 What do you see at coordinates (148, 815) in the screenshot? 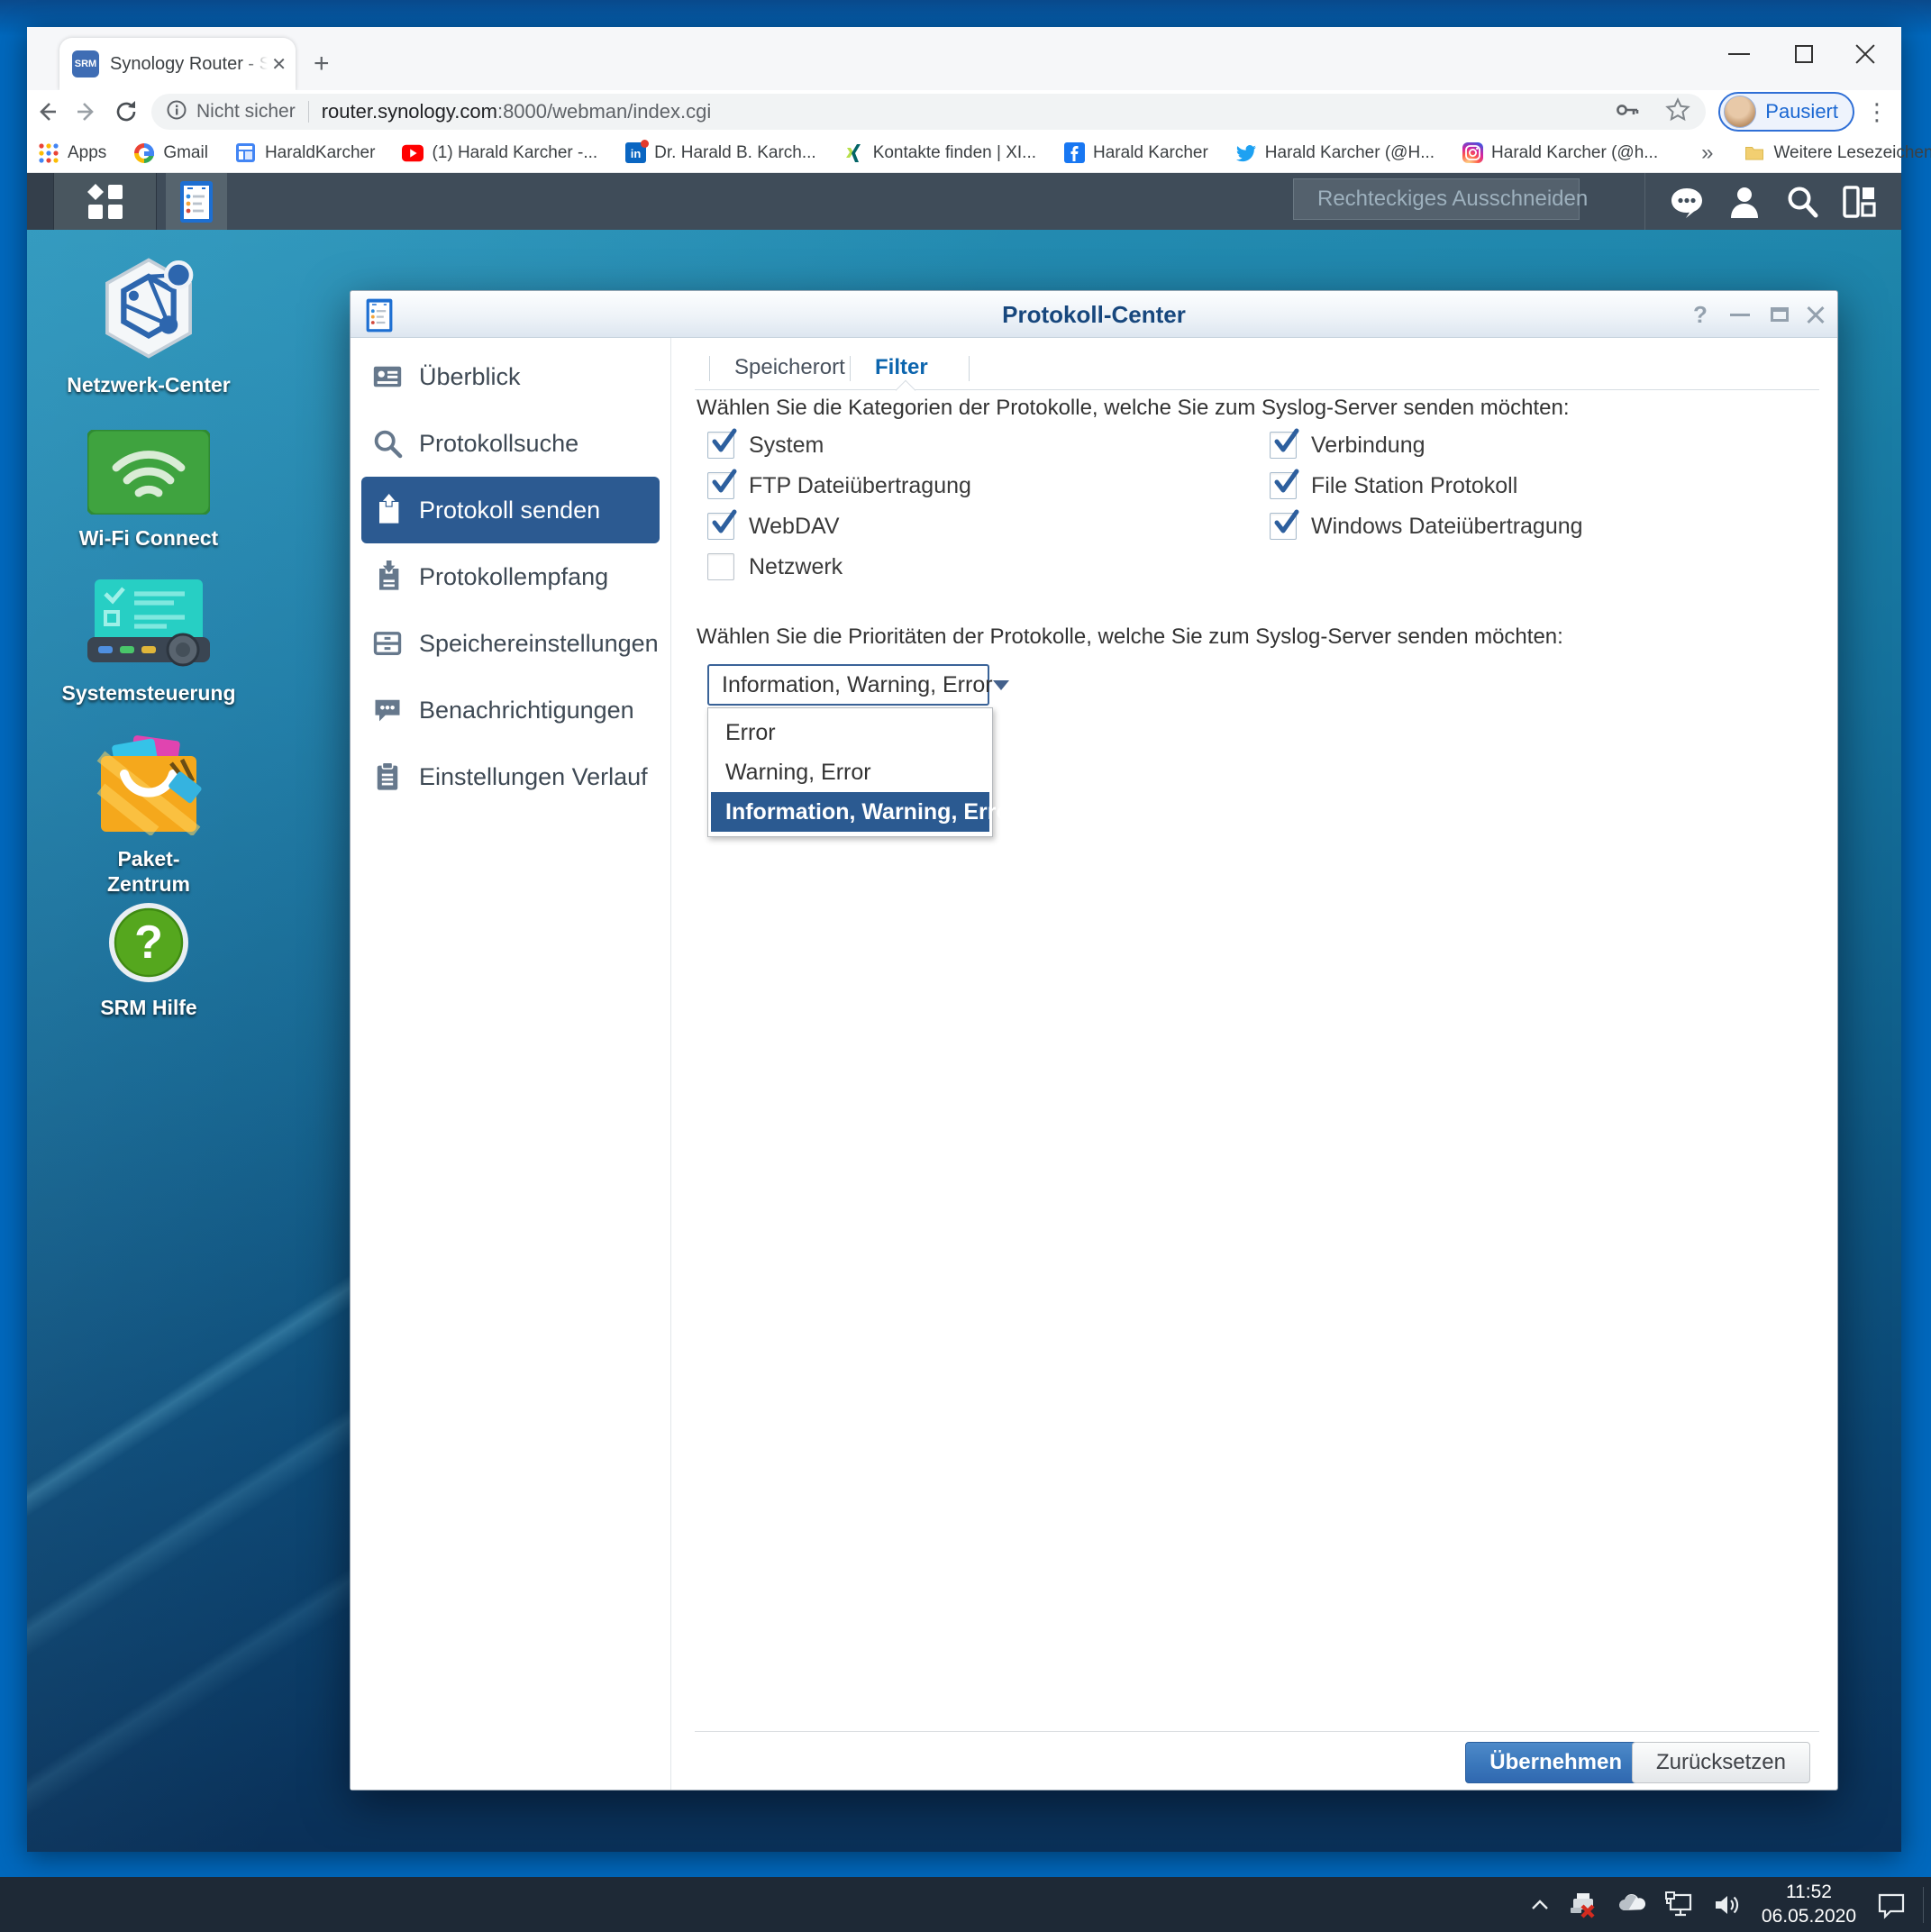
I see `desktop-icon-paket-zentrum: Paket- Zentrum` at bounding box center [148, 815].